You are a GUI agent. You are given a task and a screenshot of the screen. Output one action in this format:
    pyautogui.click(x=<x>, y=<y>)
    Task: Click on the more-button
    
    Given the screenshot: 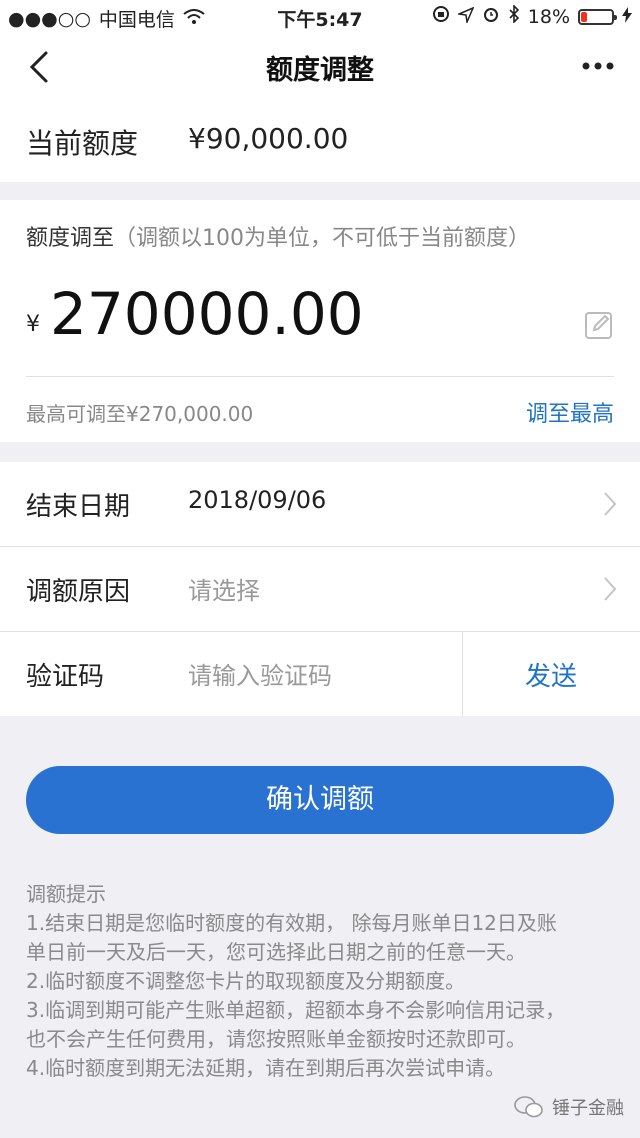 What is the action you would take?
    pyautogui.click(x=598, y=66)
    